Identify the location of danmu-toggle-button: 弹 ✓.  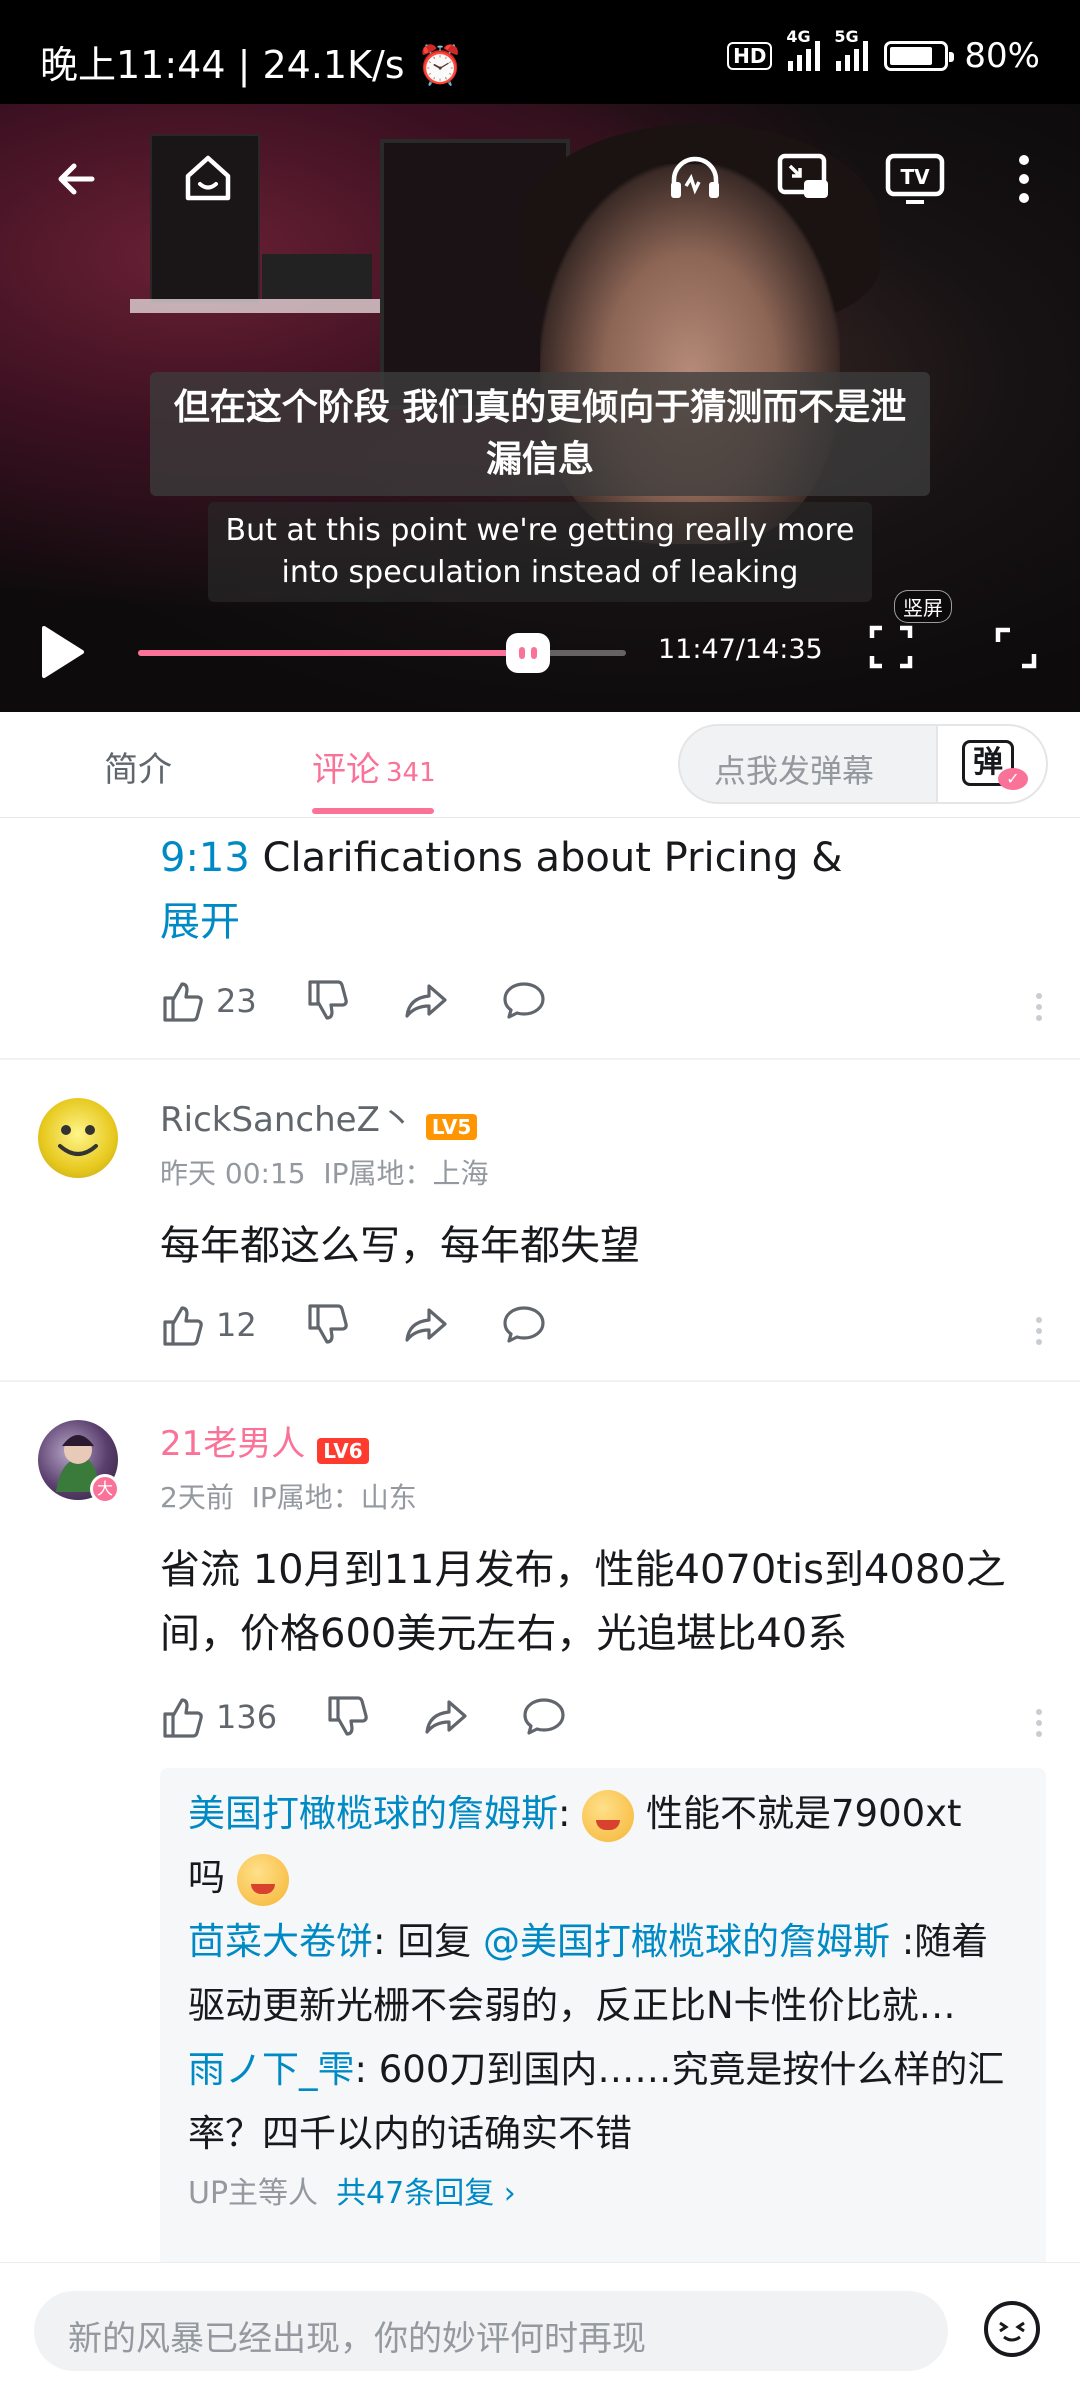
(991, 764).